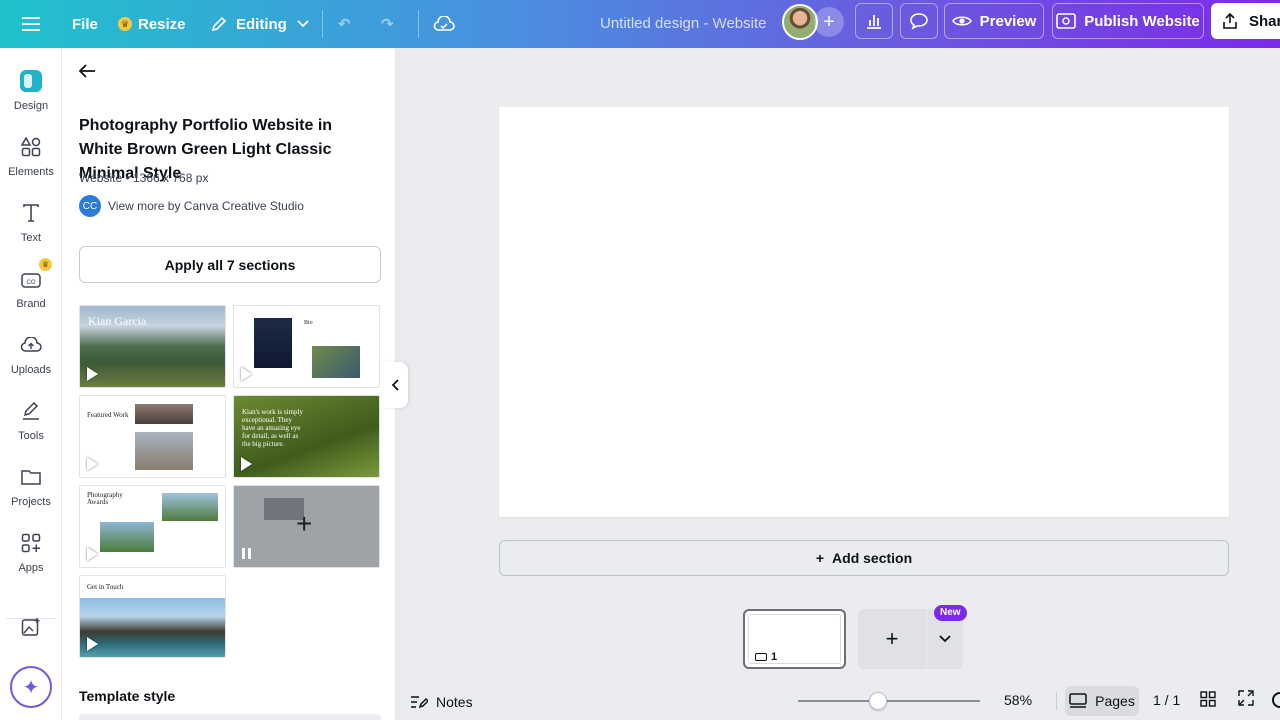 The height and width of the screenshot is (720, 1280). What do you see at coordinates (306, 526) in the screenshot?
I see `section-thumbnail-hovered: +` at bounding box center [306, 526].